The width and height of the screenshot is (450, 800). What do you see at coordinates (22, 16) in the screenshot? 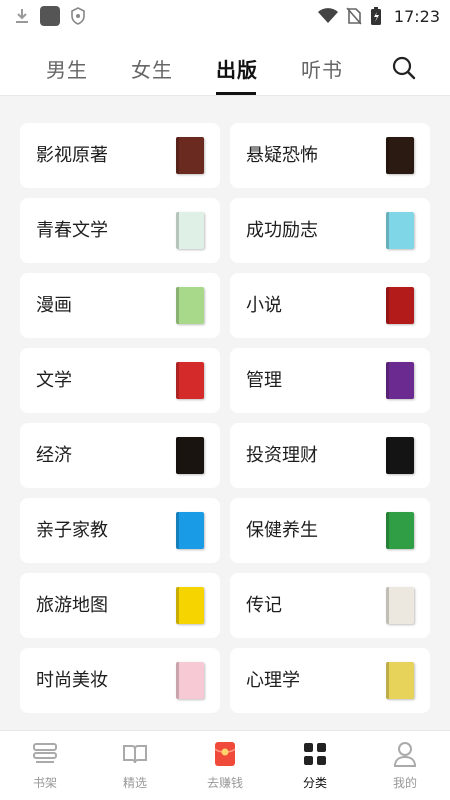
I see `download-icon` at bounding box center [22, 16].